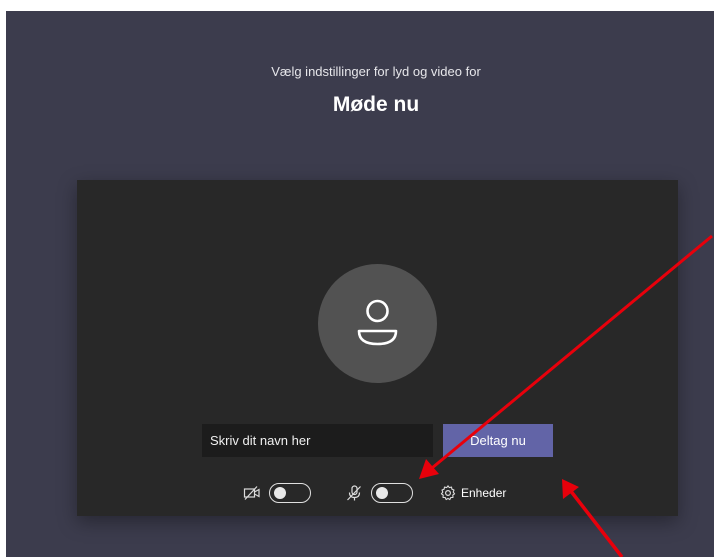 This screenshot has height=557, width=714. Describe the element at coordinates (280, 493) in the screenshot. I see `camera-toggle-knob` at that location.